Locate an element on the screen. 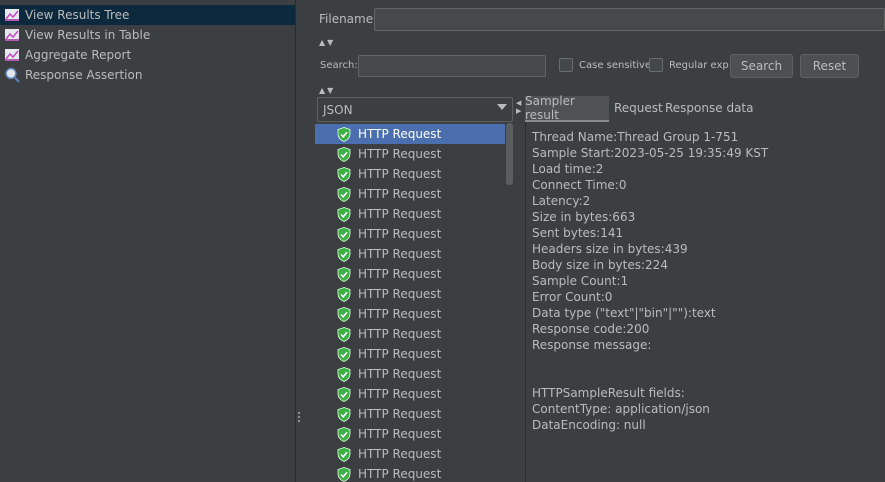 Image resolution: width=885 pixels, height=482 pixels. filename-label: Filename is located at coordinates (346, 19).